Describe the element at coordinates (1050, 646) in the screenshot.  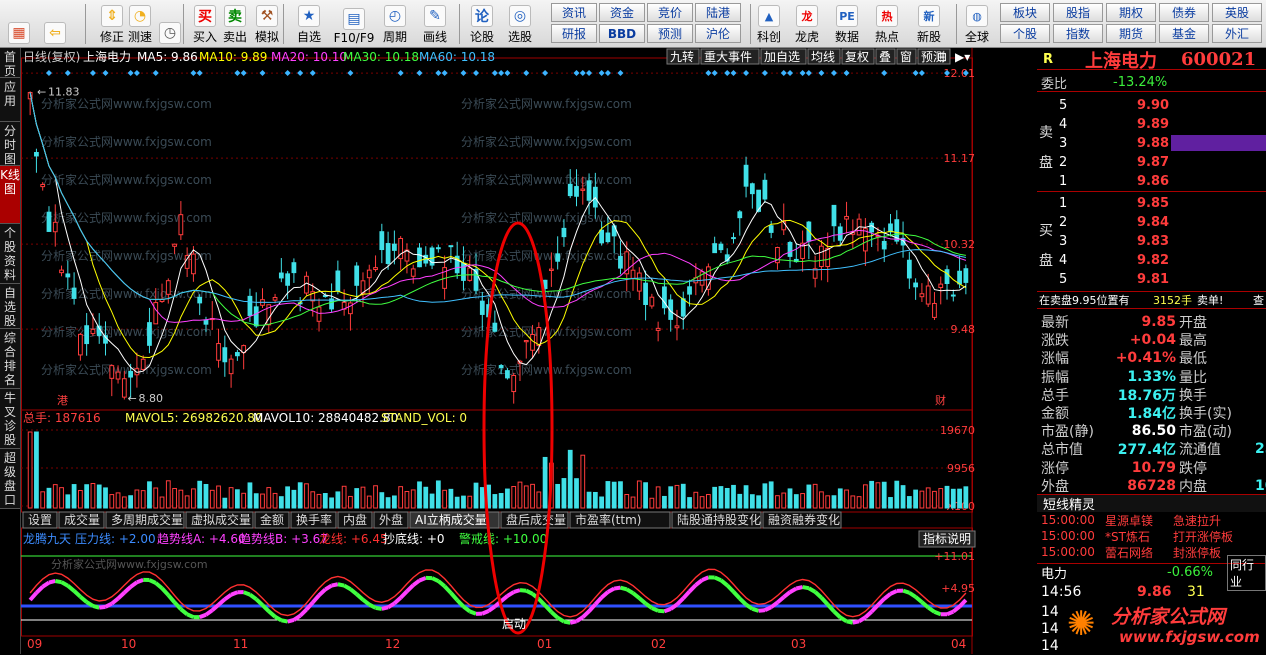
I see `tick-time: 14` at that location.